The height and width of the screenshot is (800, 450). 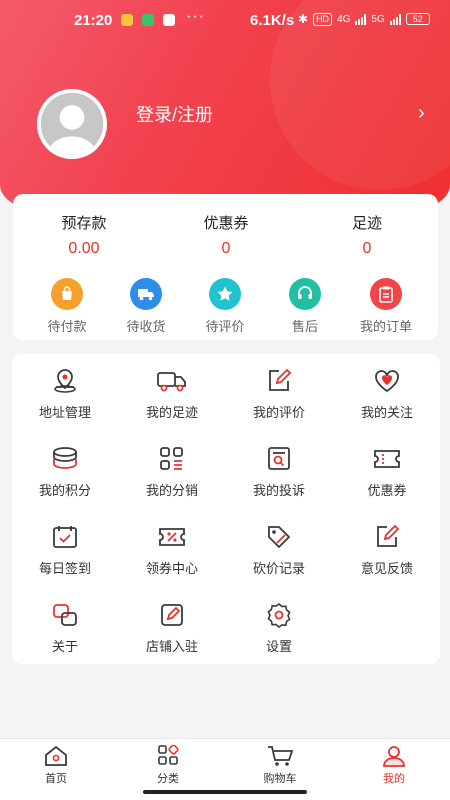 I want to click on notification-icon, so click(x=127, y=20).